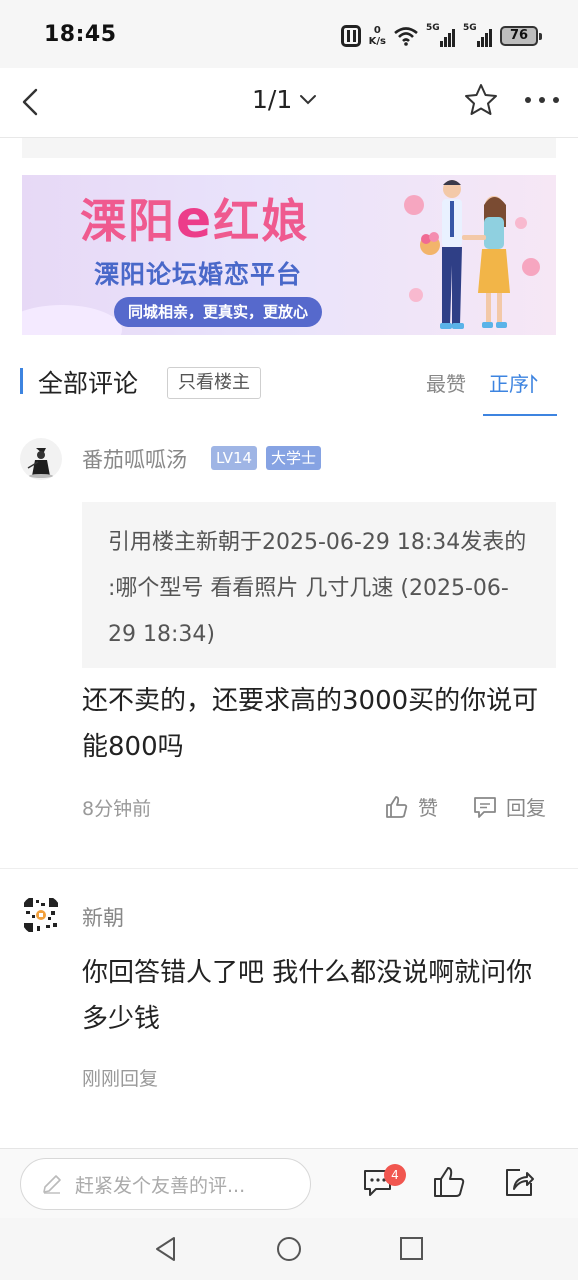 The height and width of the screenshot is (1280, 578). I want to click on previous-content-card, so click(289, 148).